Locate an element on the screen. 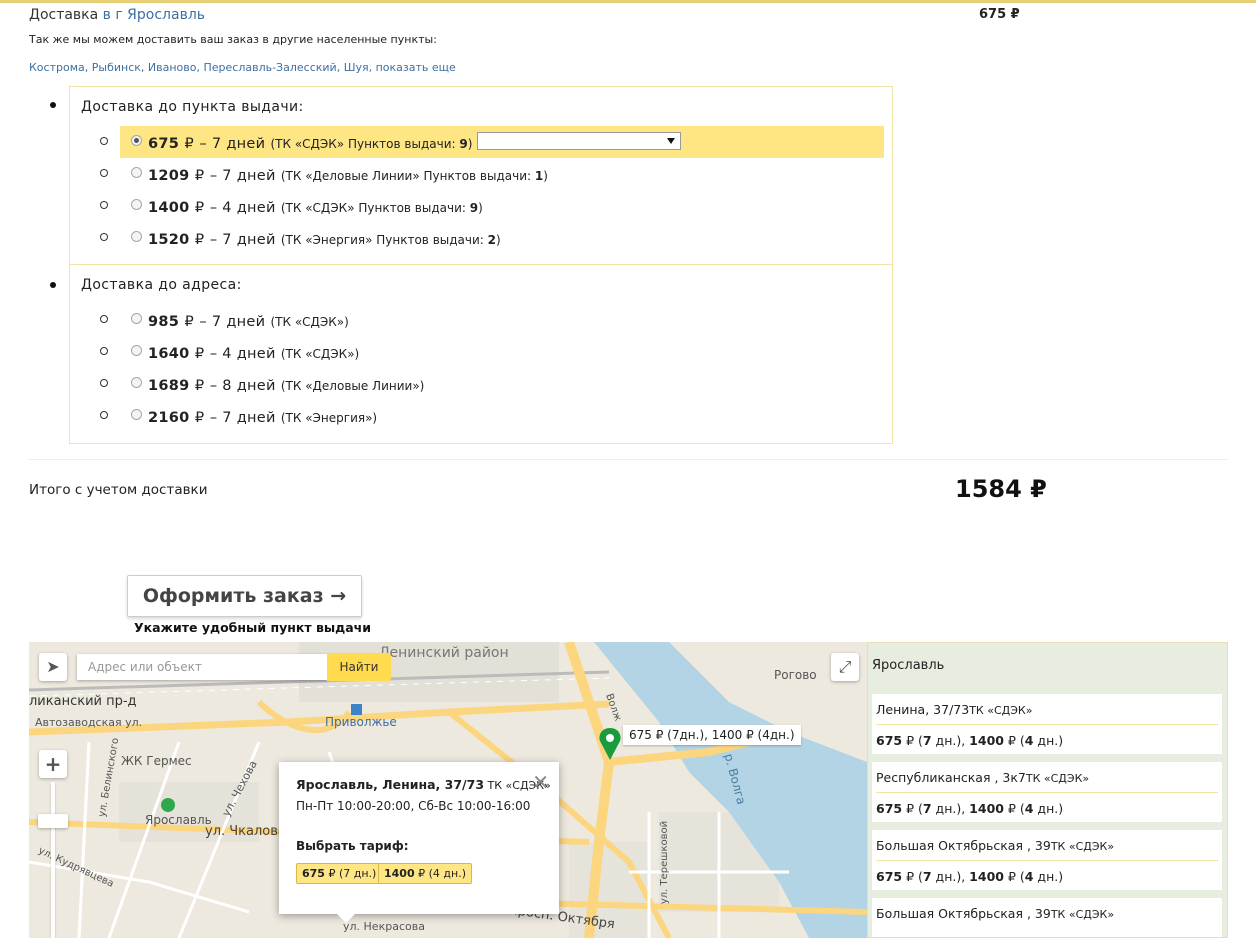  delivery-city-link: в г Ярославль is located at coordinates (154, 15).